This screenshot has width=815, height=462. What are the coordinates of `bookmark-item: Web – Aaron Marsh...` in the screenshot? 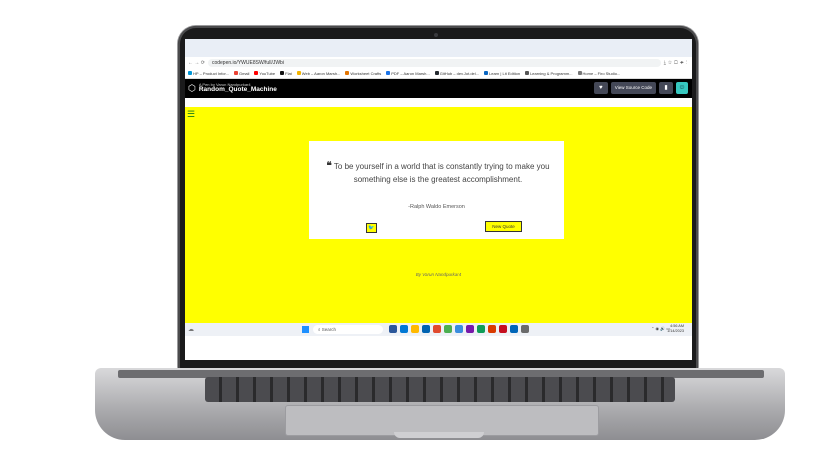 It's located at (318, 73).